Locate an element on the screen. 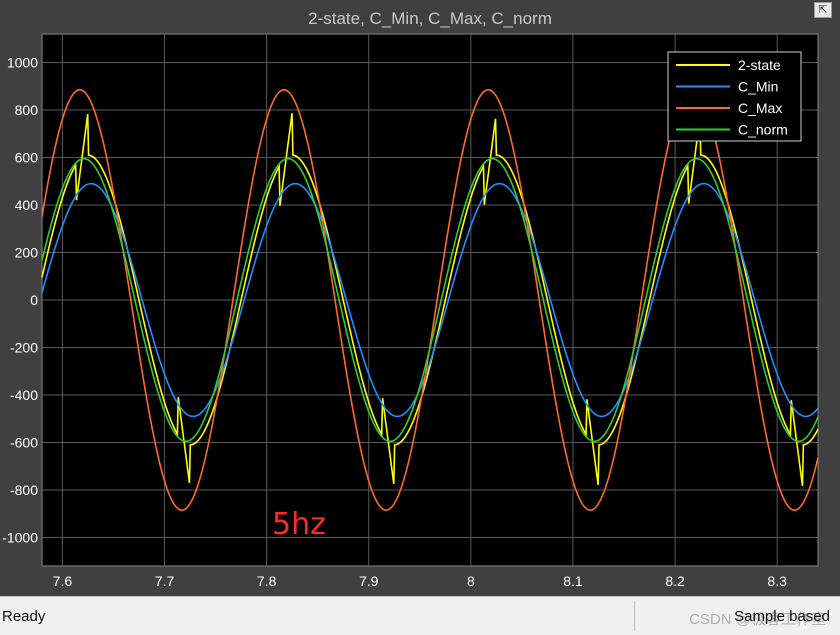 Image resolution: width=840 pixels, height=635 pixels. y-tick-label: -800 is located at coordinates (24, 490).